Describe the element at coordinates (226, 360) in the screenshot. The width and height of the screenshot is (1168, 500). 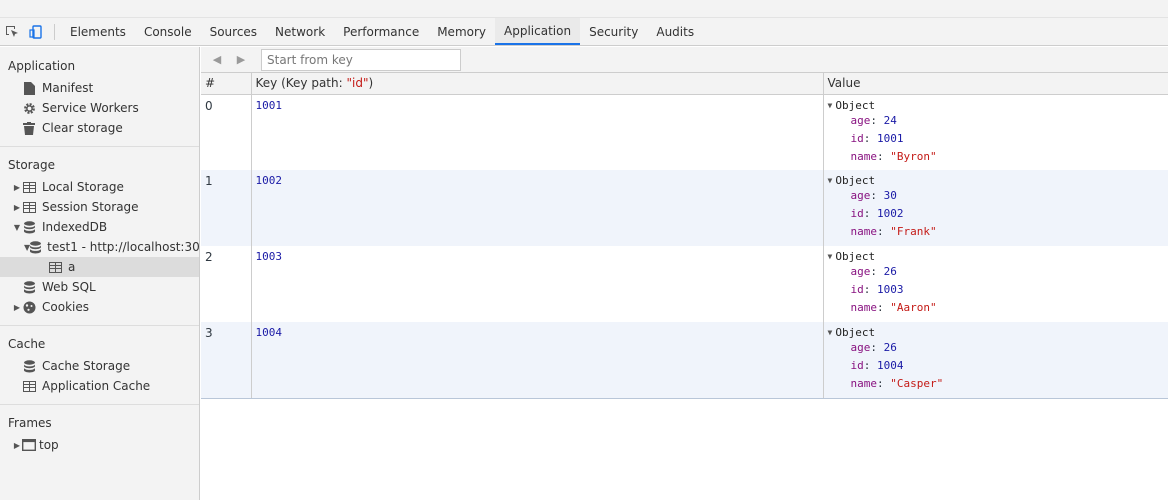
I see `row-index-cell: 3` at that location.